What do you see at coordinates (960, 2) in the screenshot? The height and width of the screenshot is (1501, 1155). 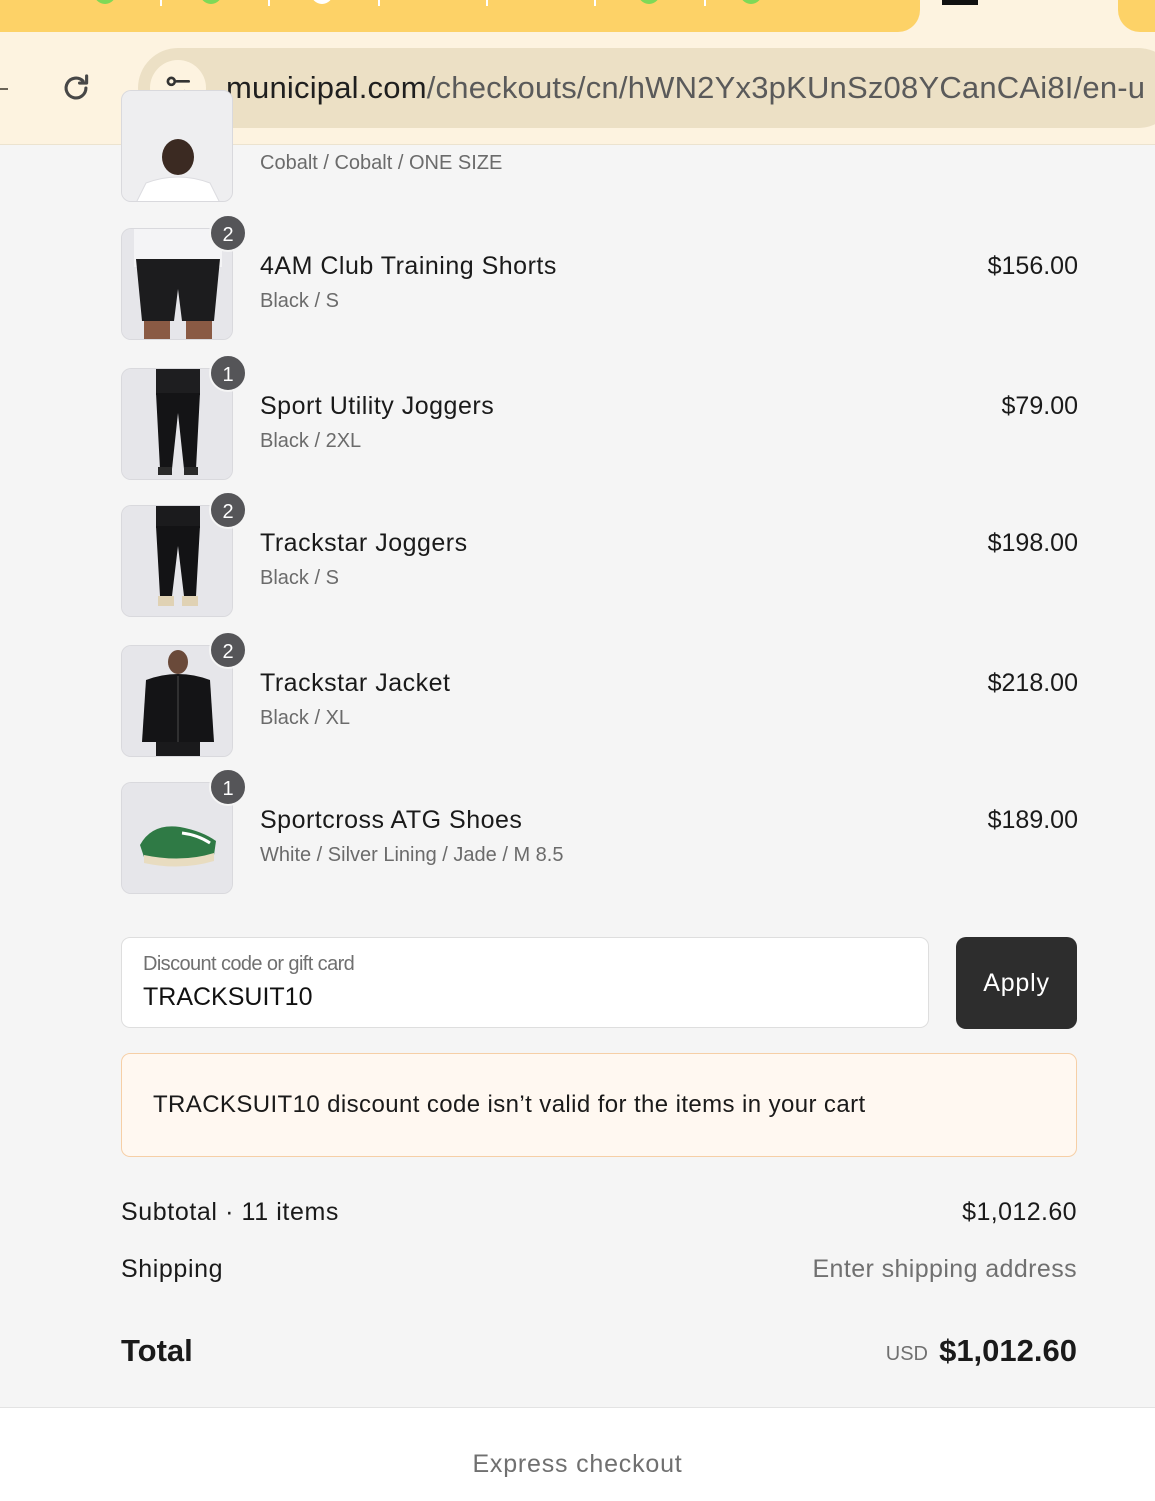 I see `tab-indicator` at bounding box center [960, 2].